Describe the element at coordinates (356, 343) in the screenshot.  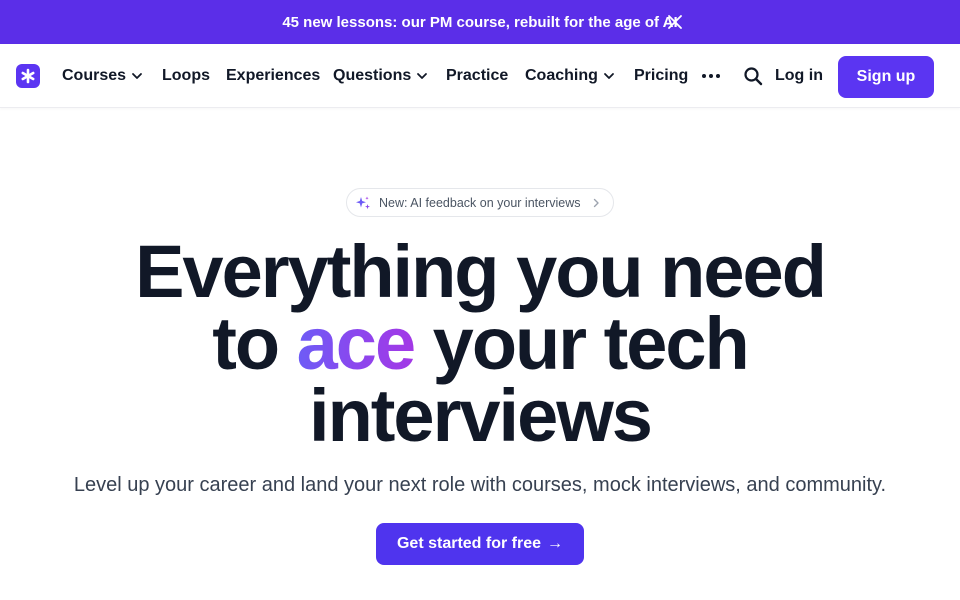
I see `headline-accent-word: ace` at that location.